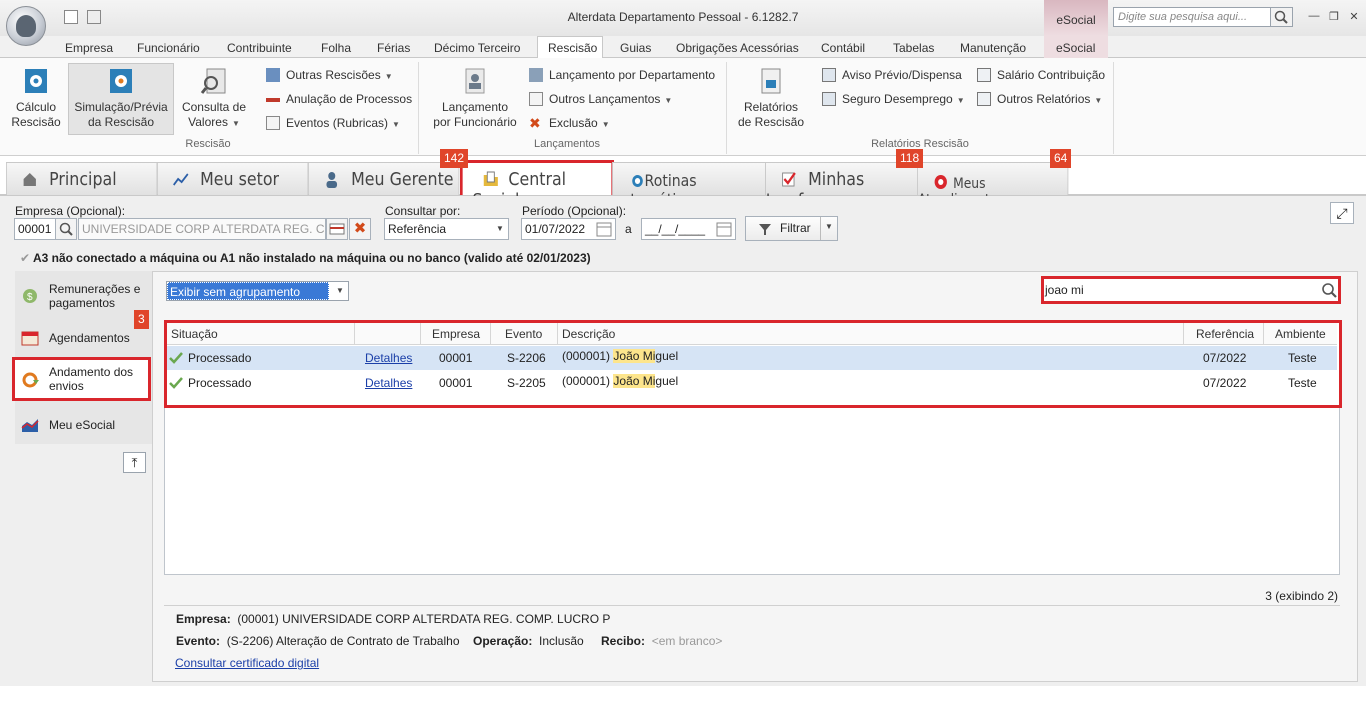 This screenshot has width=1366, height=701. What do you see at coordinates (752, 605) in the screenshot?
I see `divider` at bounding box center [752, 605].